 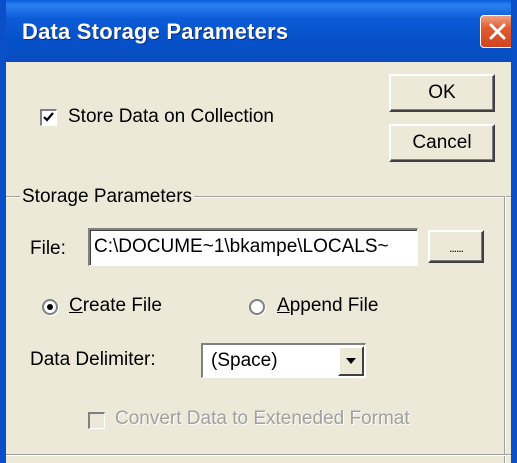 What do you see at coordinates (48, 248) in the screenshot?
I see `file-label: File:` at bounding box center [48, 248].